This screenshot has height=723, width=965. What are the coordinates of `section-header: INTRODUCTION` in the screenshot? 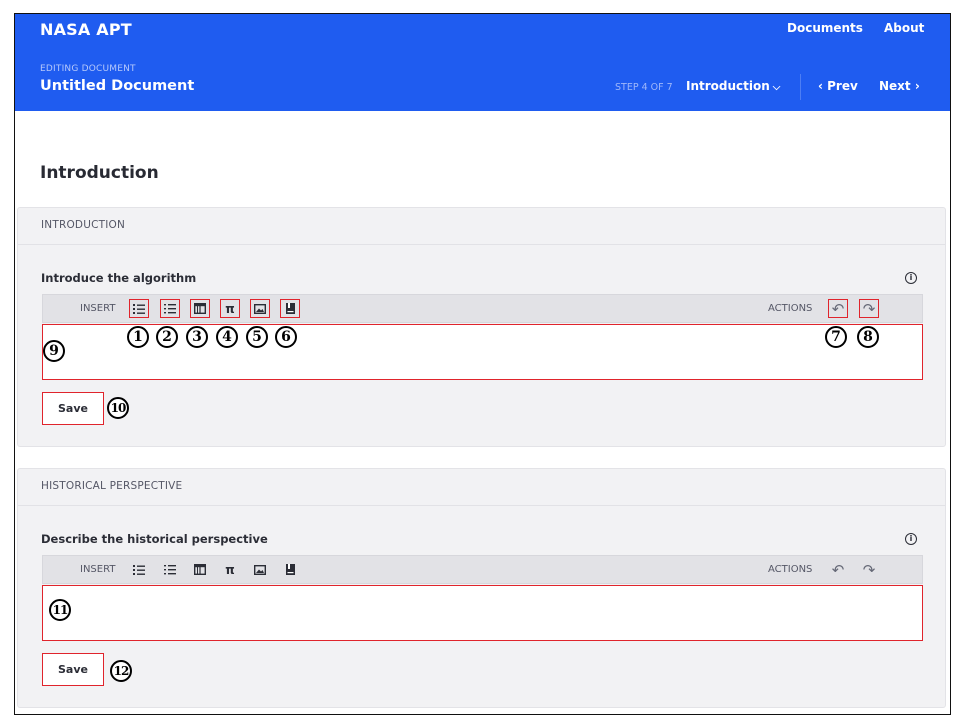 It's located at (481, 226).